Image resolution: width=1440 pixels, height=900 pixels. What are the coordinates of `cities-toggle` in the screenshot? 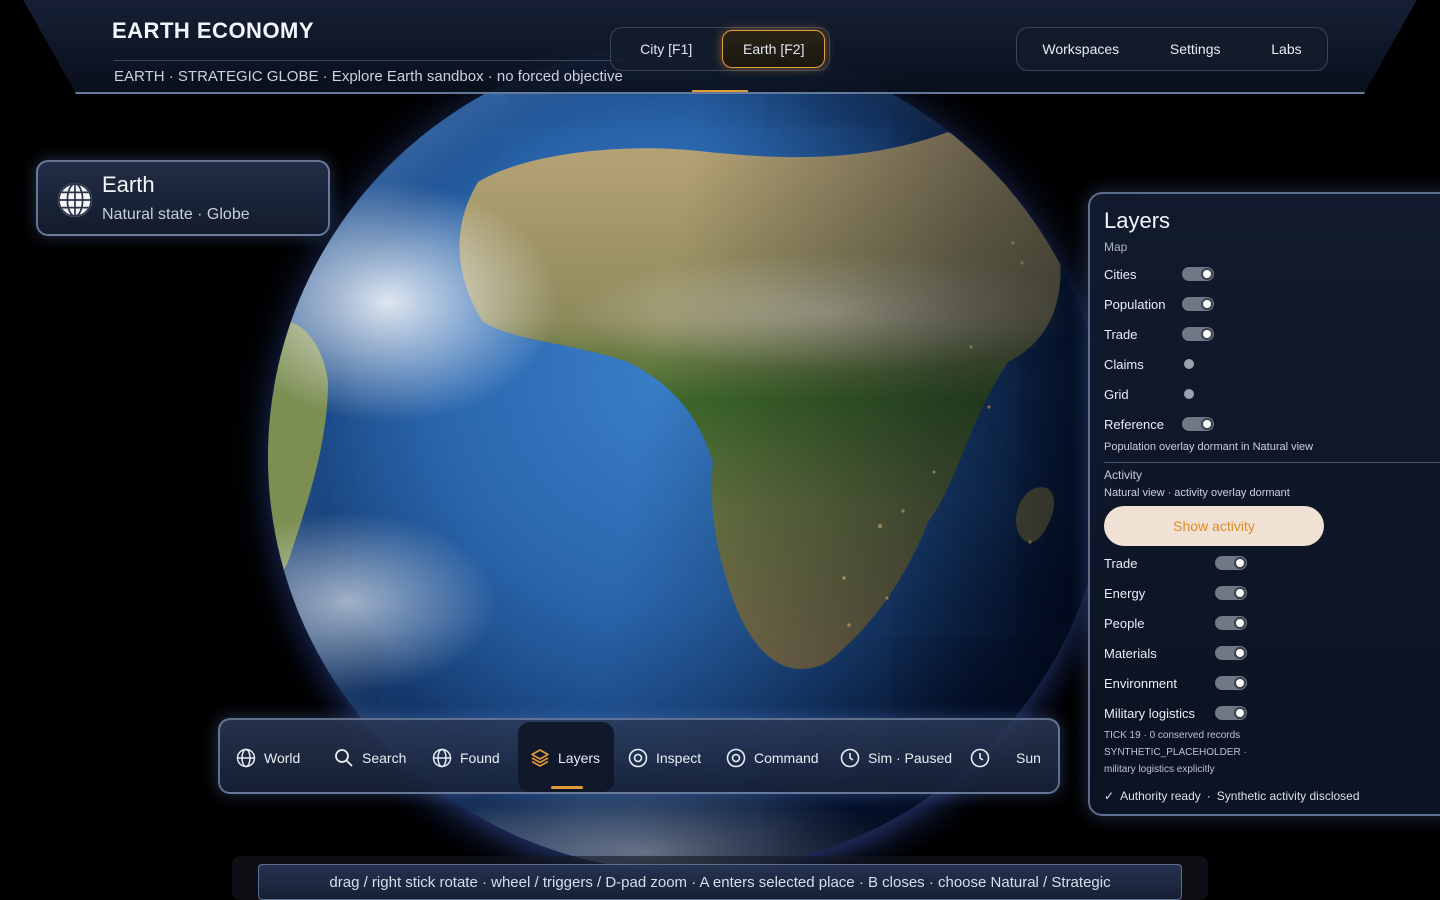 It's located at (1198, 274).